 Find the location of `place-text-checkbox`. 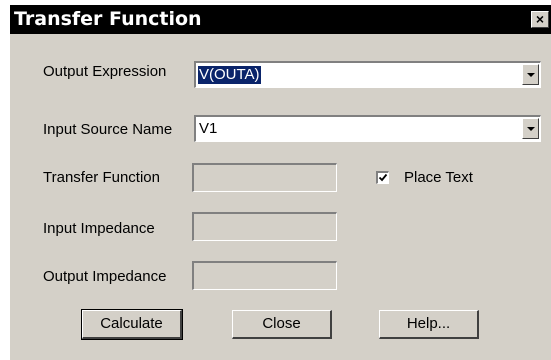

place-text-checkbox is located at coordinates (382, 177).